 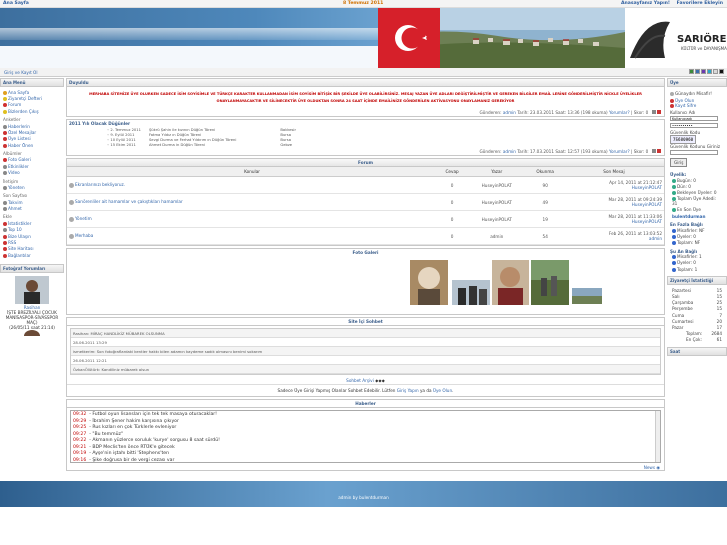 What do you see at coordinates (32, 173) in the screenshot?
I see `section-item: Video` at bounding box center [32, 173].